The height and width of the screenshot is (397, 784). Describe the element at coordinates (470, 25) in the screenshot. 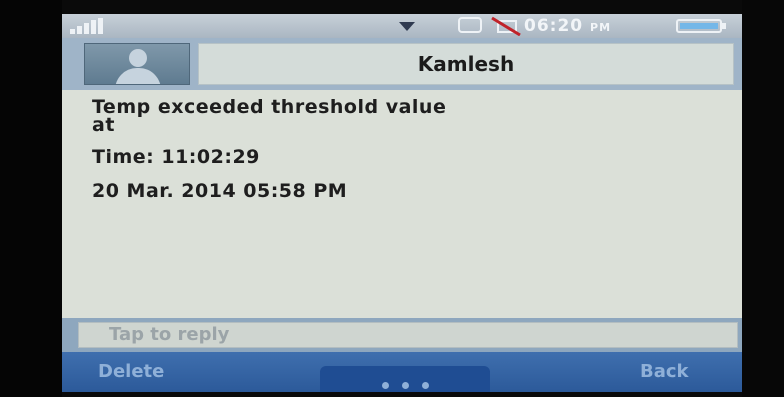

I see `message-icon` at that location.